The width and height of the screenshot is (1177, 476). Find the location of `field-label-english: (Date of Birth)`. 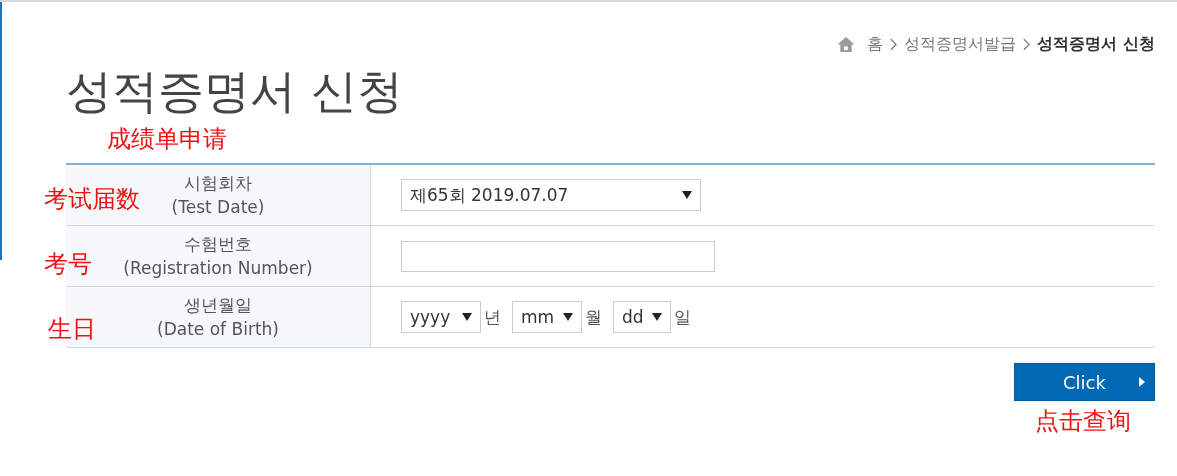

field-label-english: (Date of Birth) is located at coordinates (218, 329).